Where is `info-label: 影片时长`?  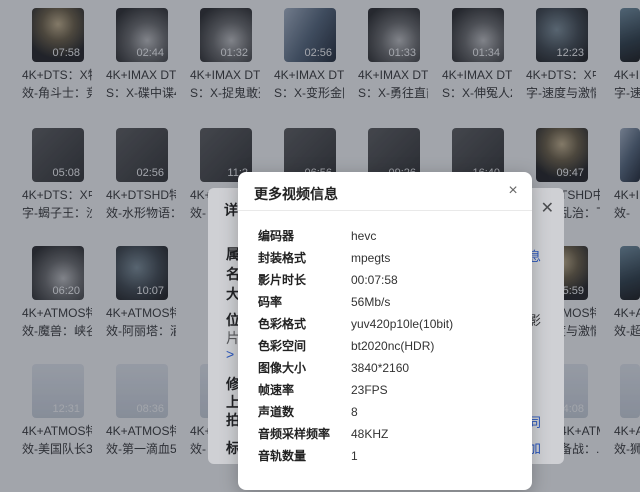 info-label: 影片时长 is located at coordinates (282, 280).